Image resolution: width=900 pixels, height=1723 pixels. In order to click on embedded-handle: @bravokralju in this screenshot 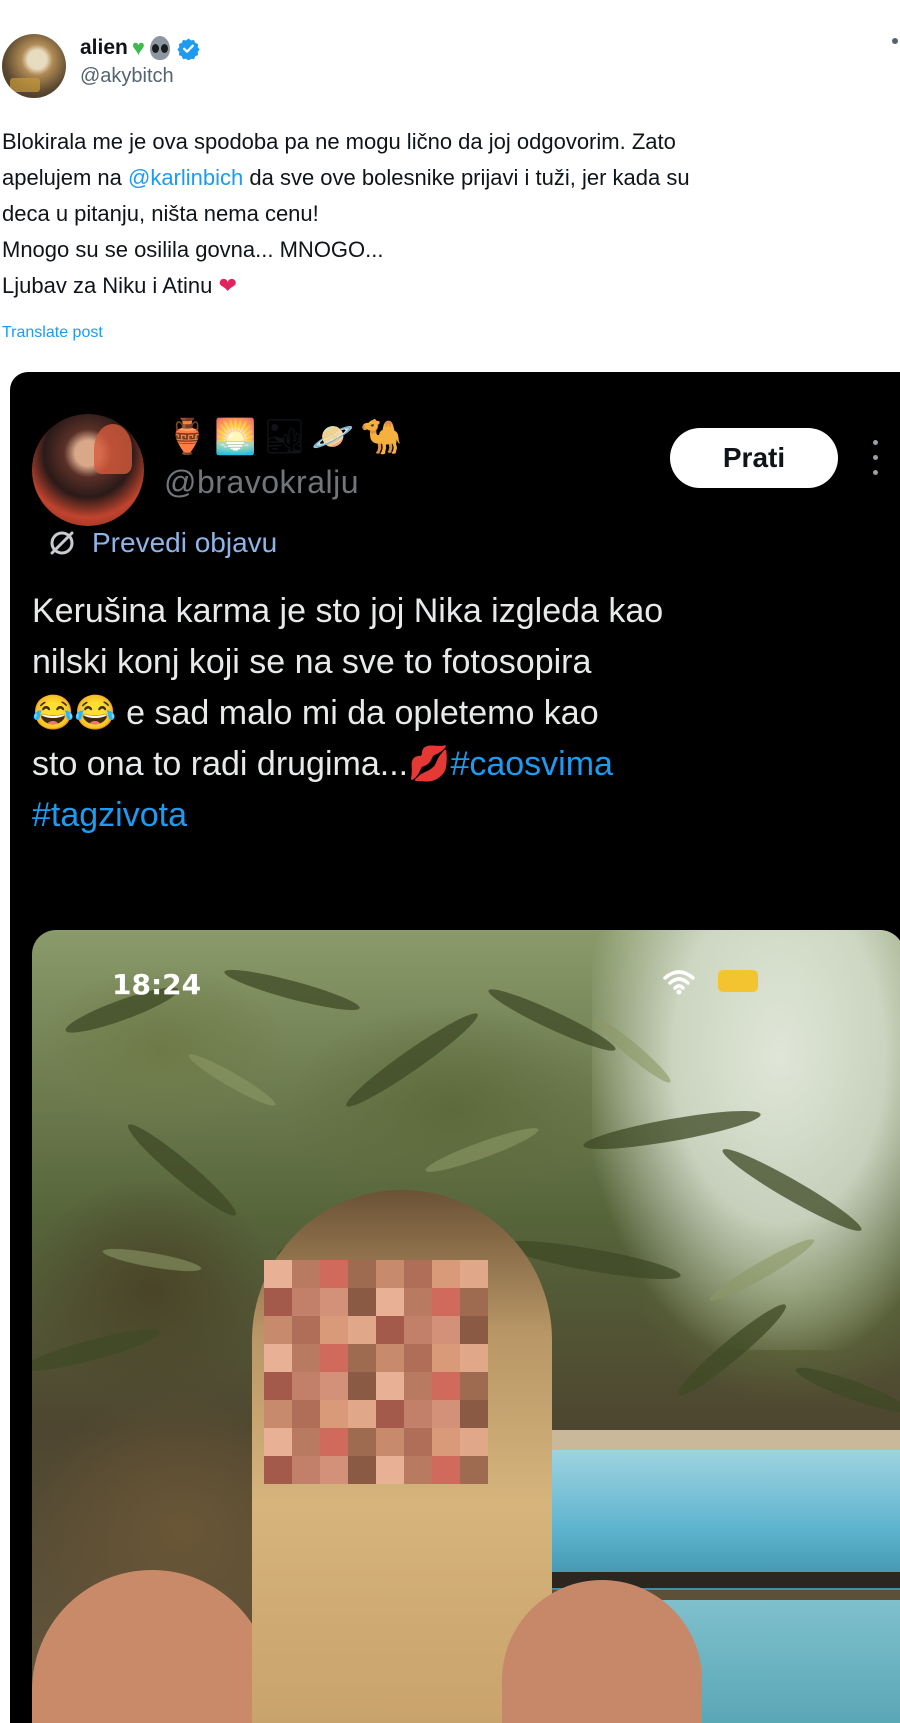, I will do `click(261, 482)`.